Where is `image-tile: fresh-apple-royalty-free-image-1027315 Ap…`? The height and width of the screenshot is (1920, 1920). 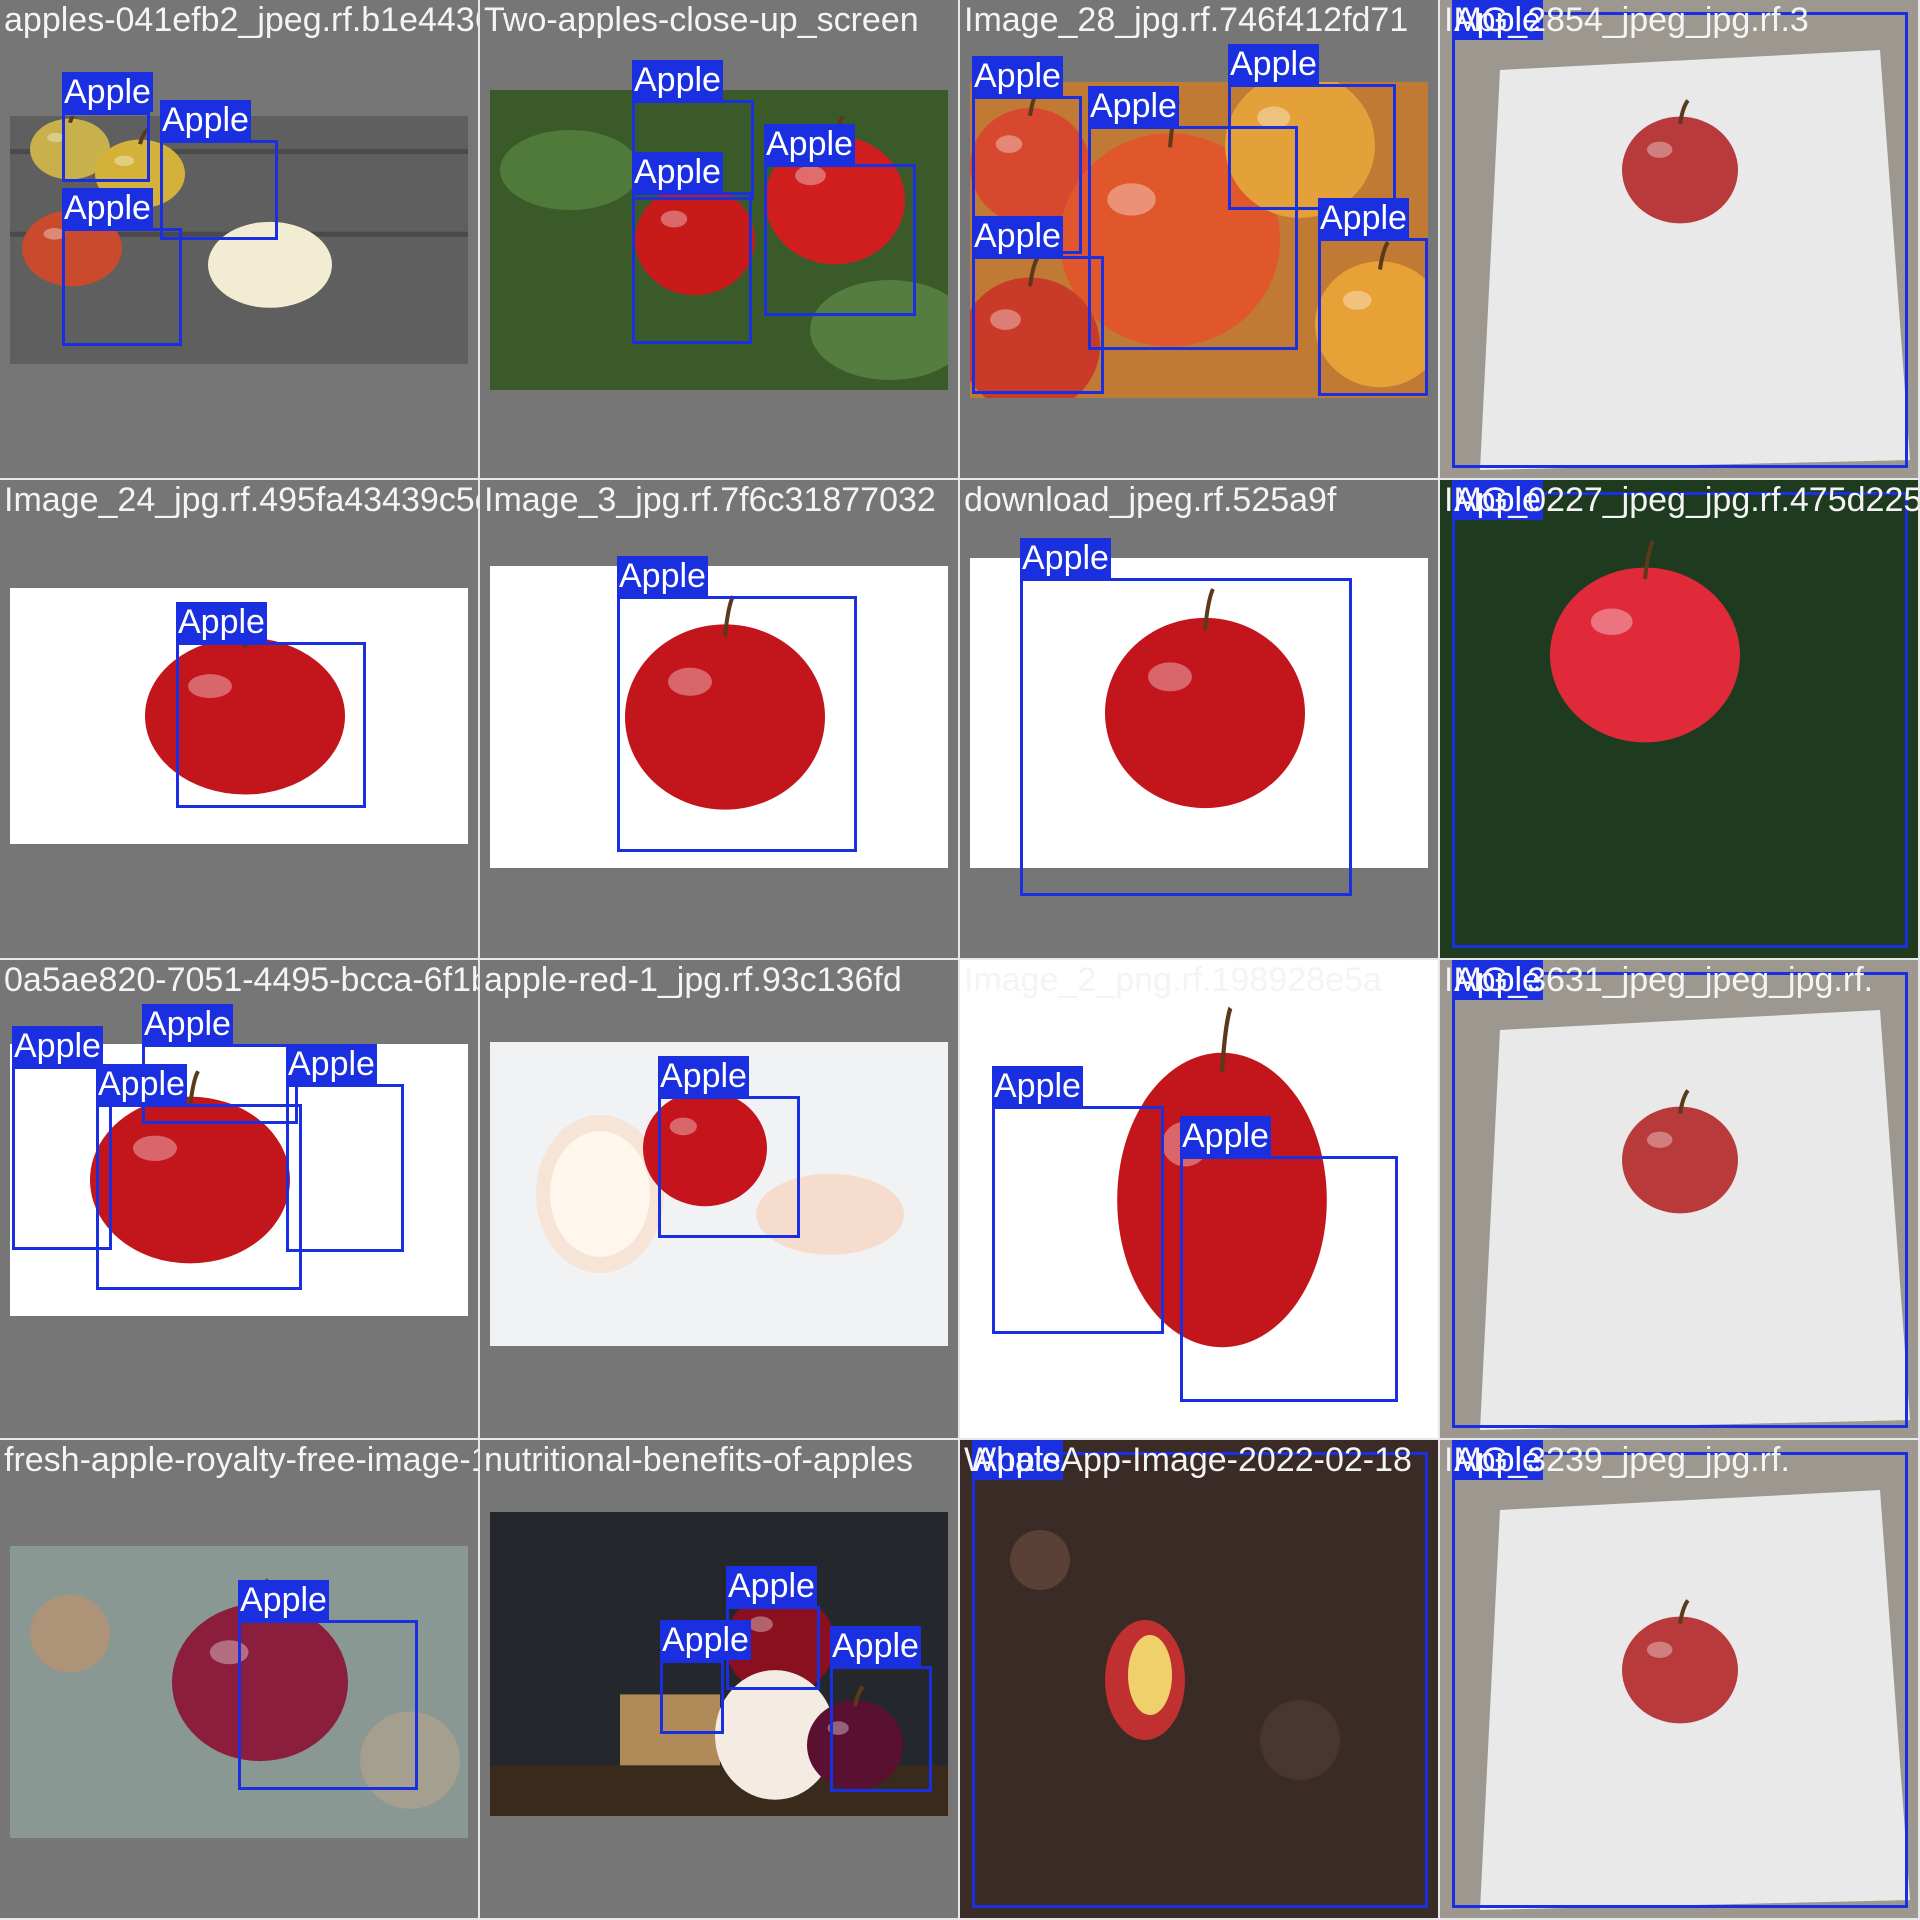
image-tile: fresh-apple-royalty-free-image-1027315 Ap… is located at coordinates (240, 1680).